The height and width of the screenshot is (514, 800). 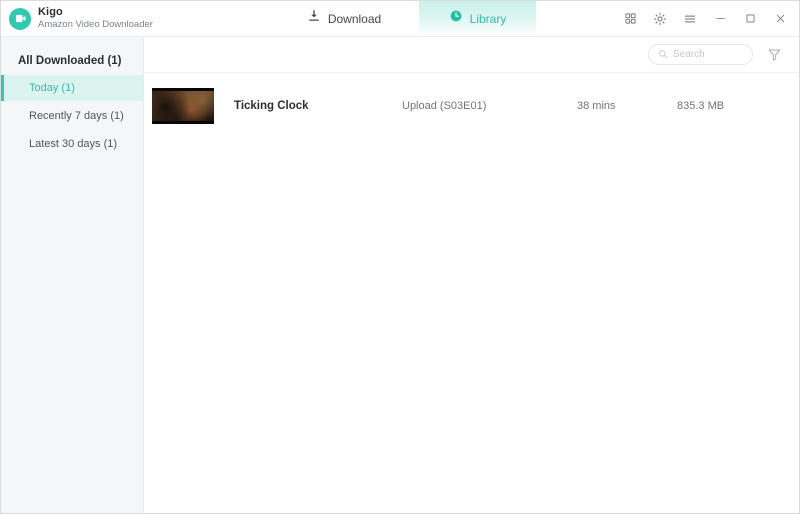 What do you see at coordinates (690, 19) in the screenshot?
I see `menu-icon` at bounding box center [690, 19].